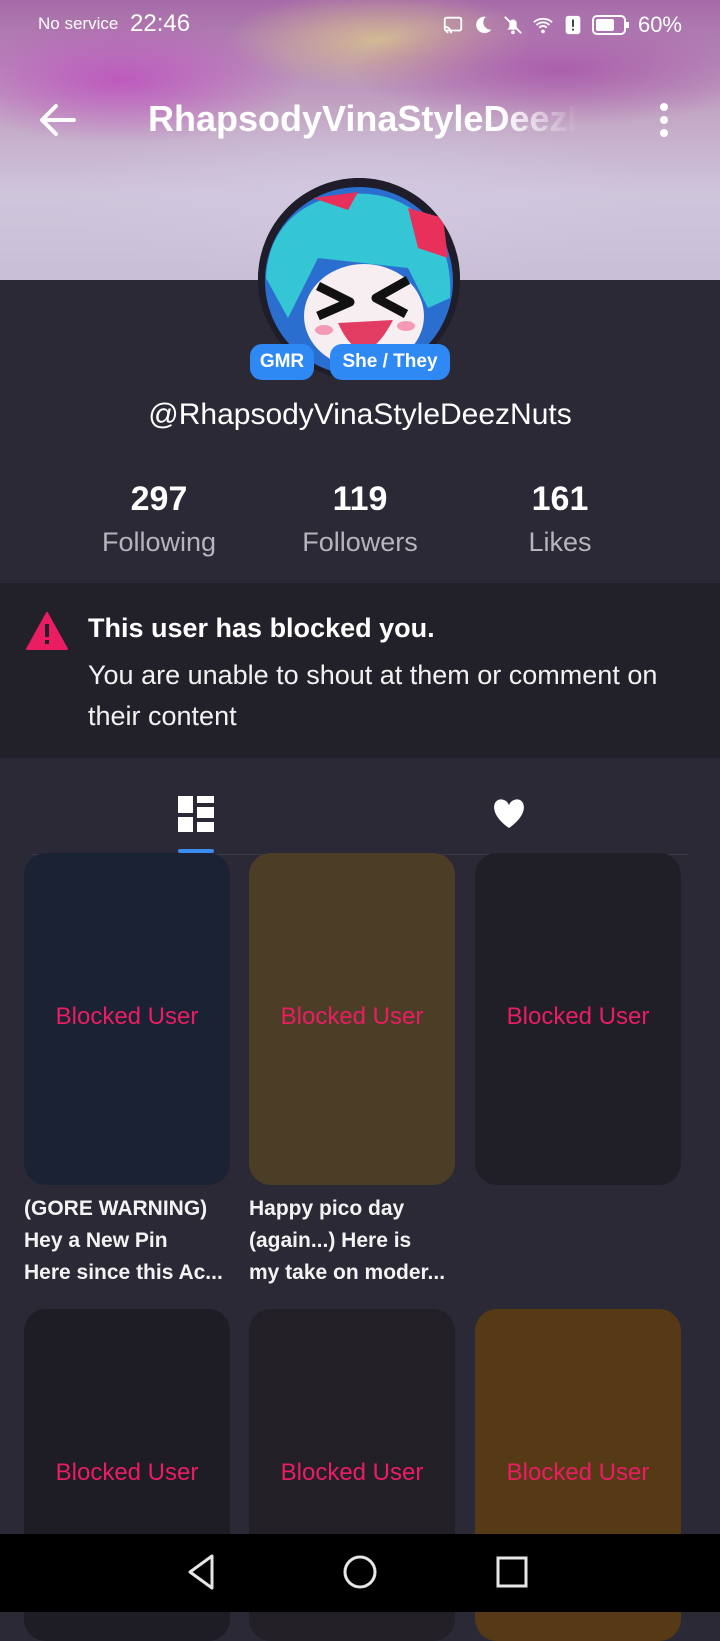  I want to click on status-bar: No service 22:46 60%, so click(360, 28).